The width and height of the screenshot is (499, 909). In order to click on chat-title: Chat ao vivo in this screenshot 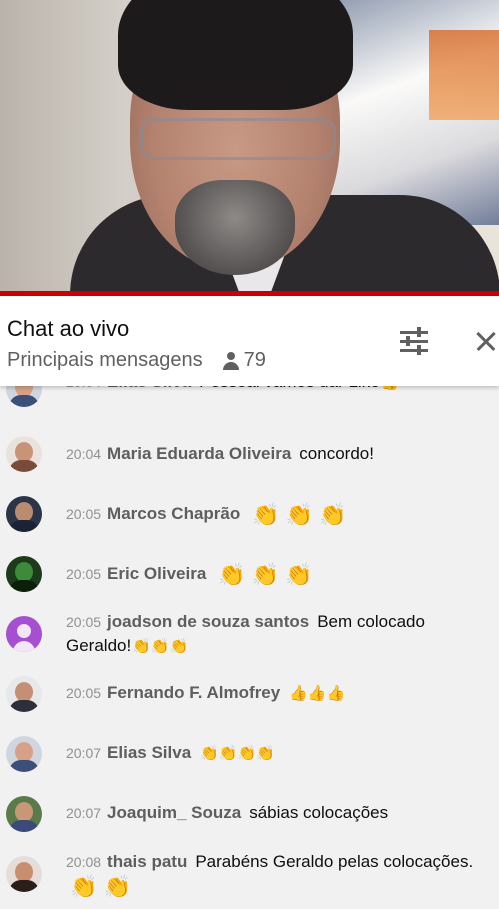, I will do `click(68, 328)`.